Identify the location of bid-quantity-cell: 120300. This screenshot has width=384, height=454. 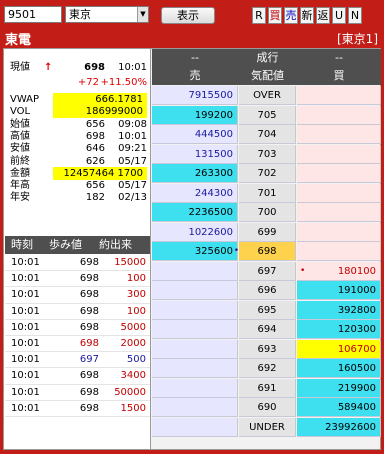
(339, 329).